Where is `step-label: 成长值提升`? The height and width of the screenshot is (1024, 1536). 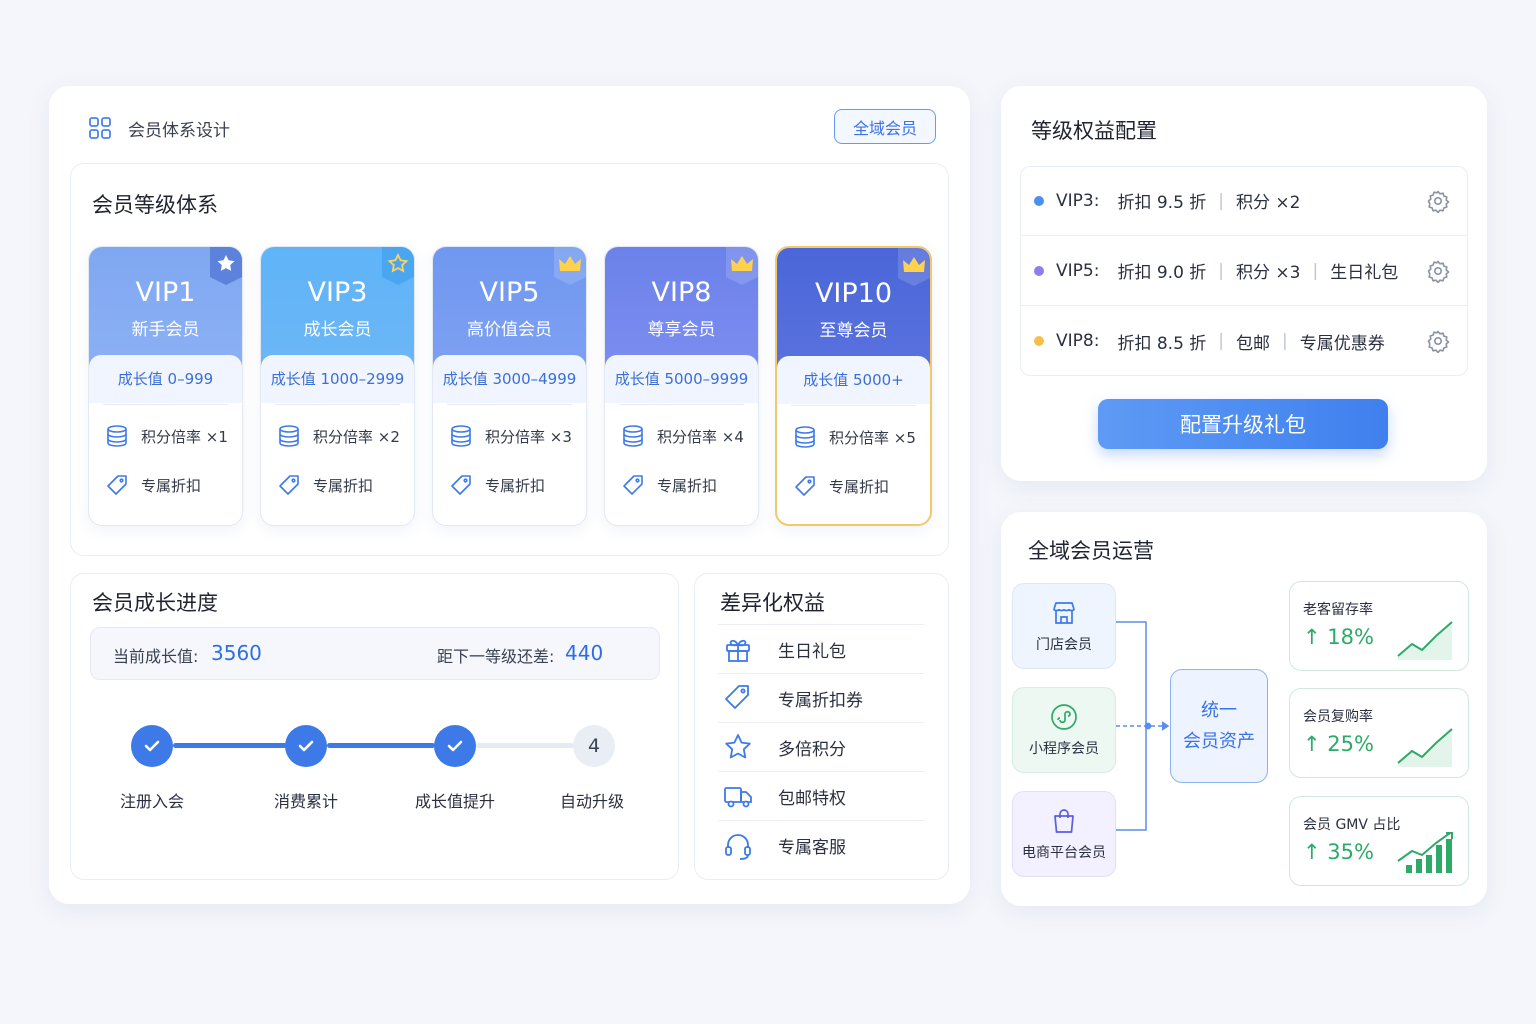
step-label: 成长值提升 is located at coordinates (454, 801).